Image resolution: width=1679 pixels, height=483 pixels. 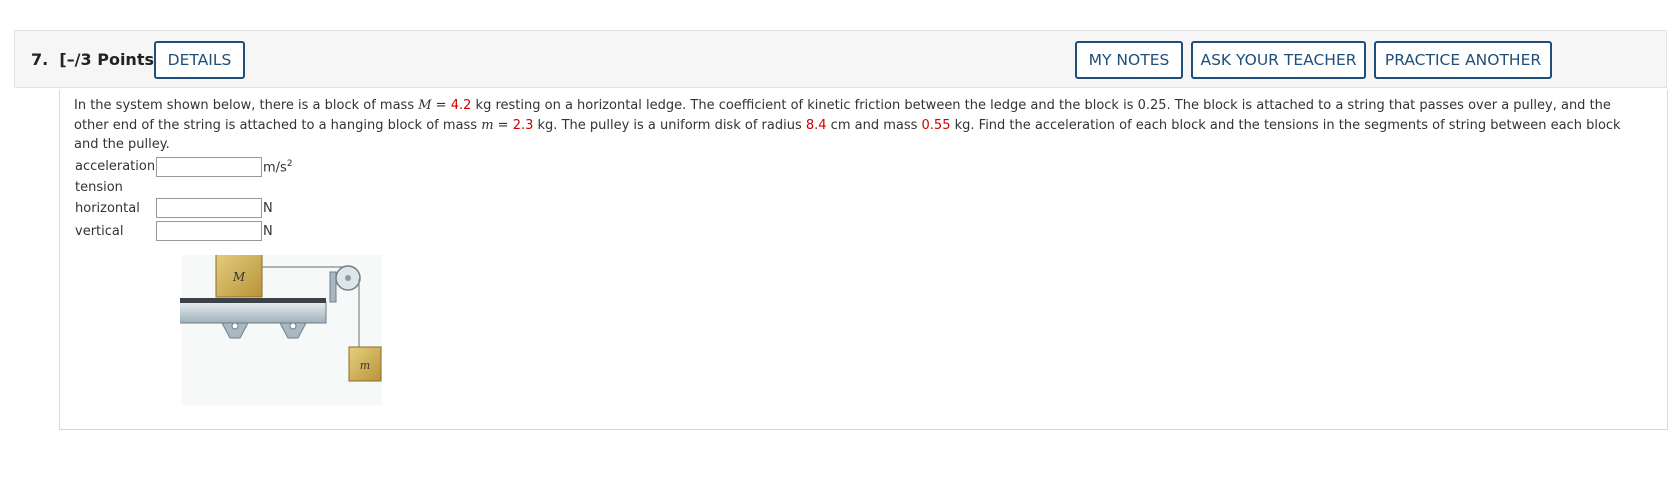 I want to click on mass-m-symbol: m, so click(x=487, y=125).